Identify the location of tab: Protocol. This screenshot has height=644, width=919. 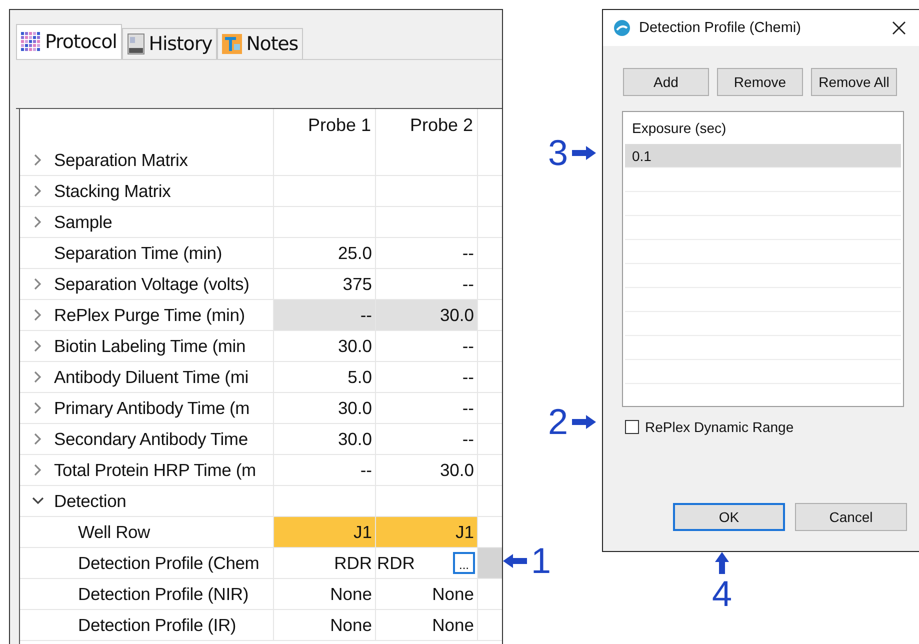
(69, 41).